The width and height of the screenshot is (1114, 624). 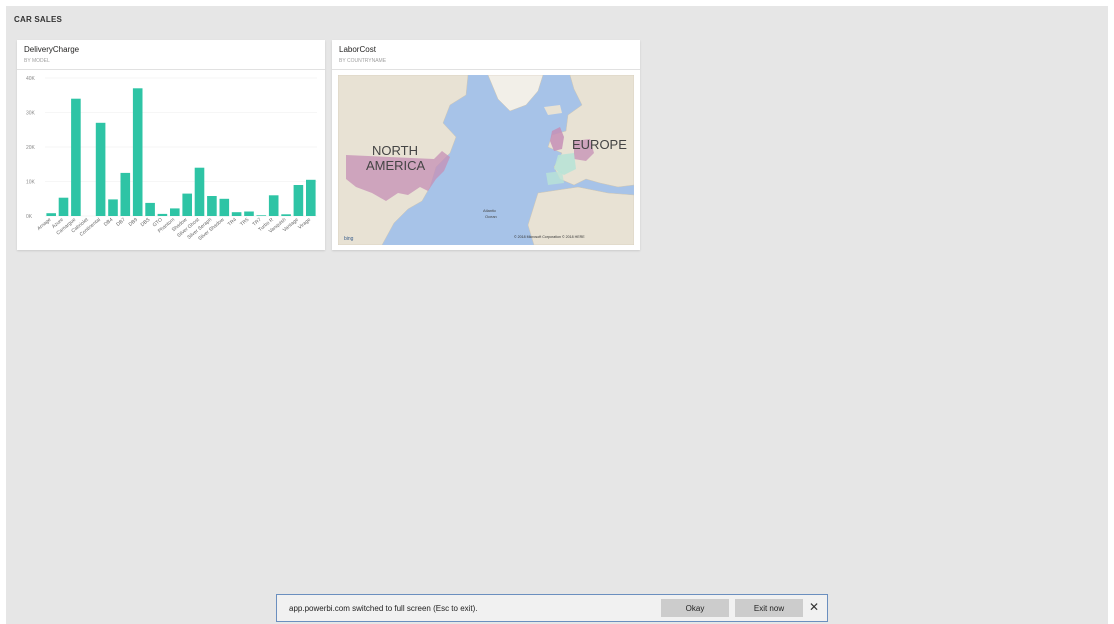 I want to click on bar-camargue, so click(x=76, y=157).